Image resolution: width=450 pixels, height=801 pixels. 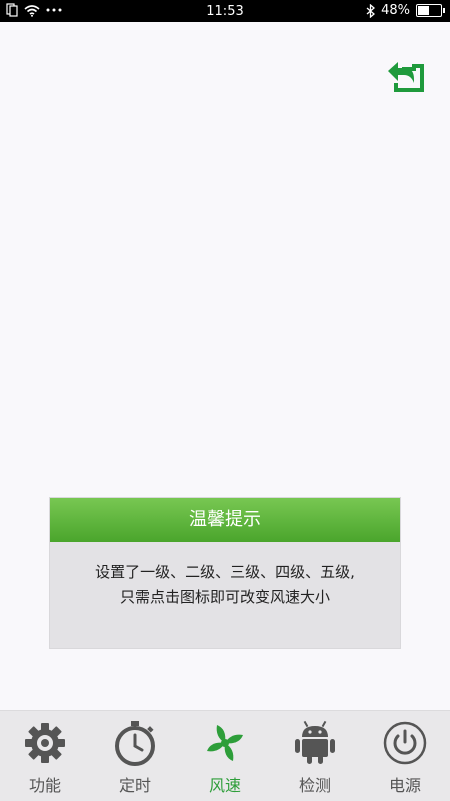 I want to click on status-right-icons: 48%, so click(x=405, y=10).